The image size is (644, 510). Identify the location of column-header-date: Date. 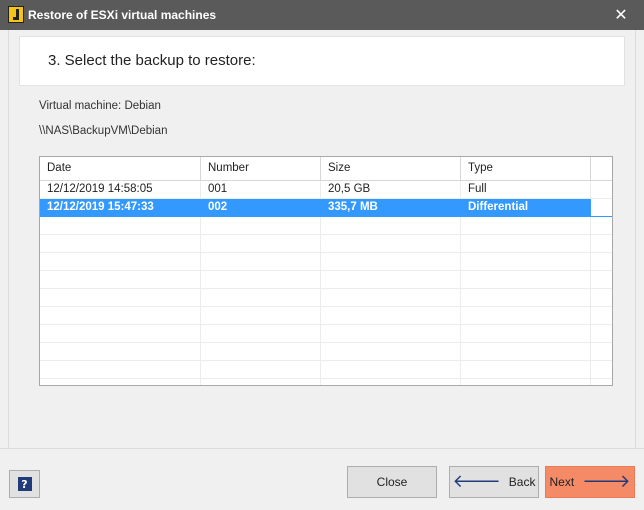
(120, 169).